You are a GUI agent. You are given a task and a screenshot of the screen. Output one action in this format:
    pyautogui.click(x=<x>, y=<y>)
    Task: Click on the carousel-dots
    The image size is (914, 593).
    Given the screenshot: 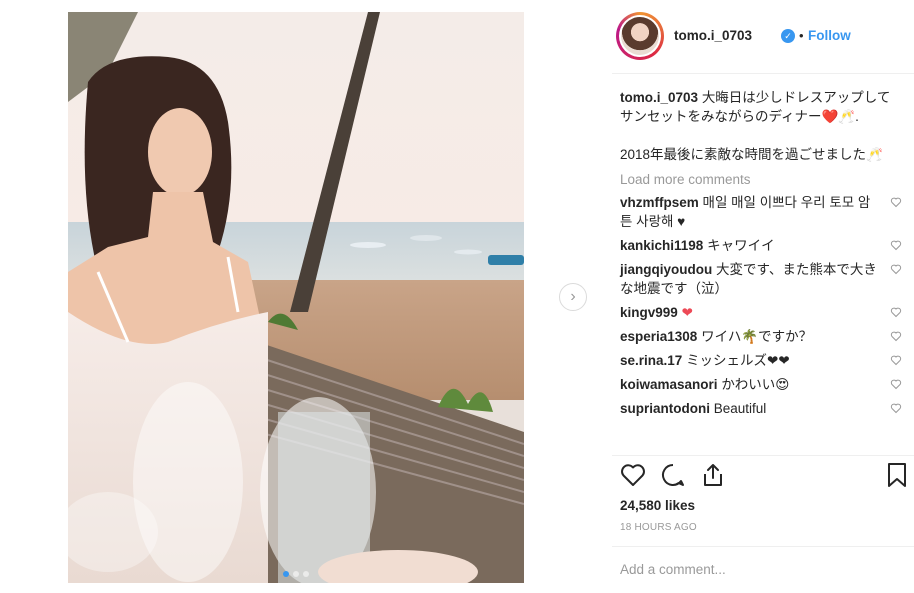 What is the action you would take?
    pyautogui.click(x=296, y=574)
    